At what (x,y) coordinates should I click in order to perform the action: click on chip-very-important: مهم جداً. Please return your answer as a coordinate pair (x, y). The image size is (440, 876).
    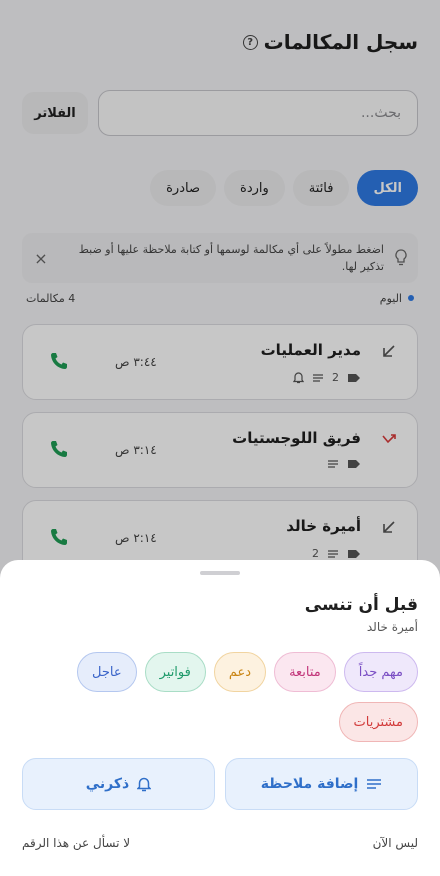
    Looking at the image, I should click on (380, 672).